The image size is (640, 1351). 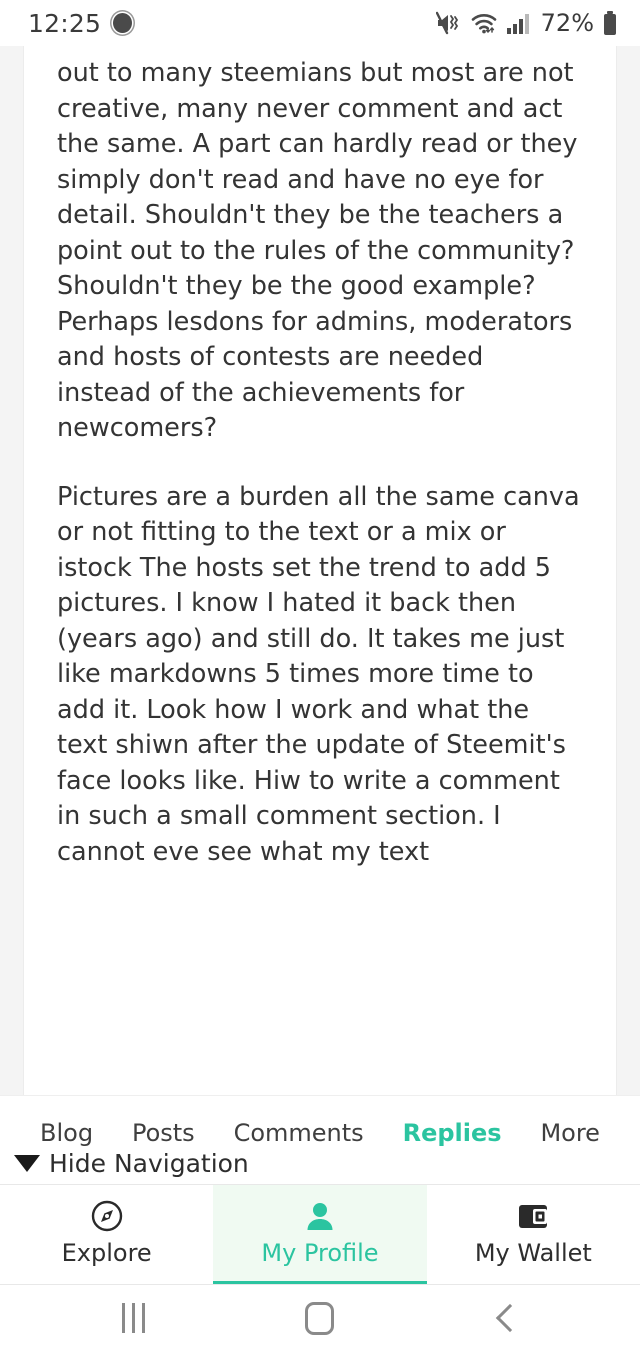 I want to click on tab-blog: Blog, so click(x=66, y=1133).